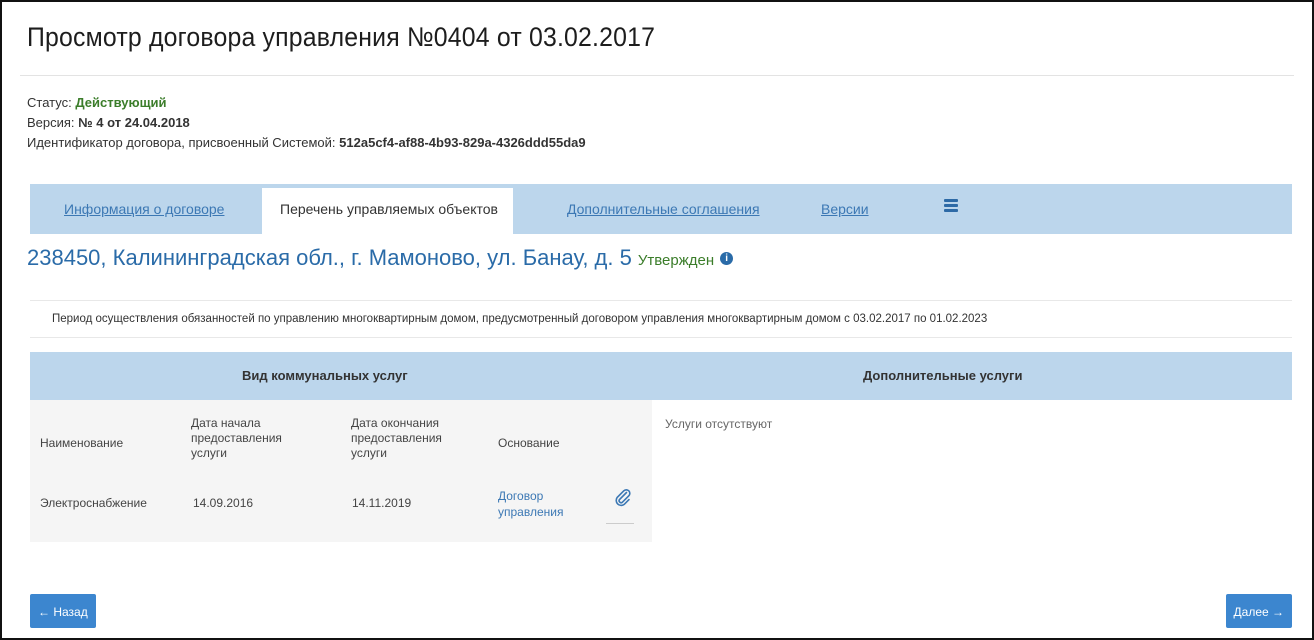  I want to click on basis-link-line2: управления, so click(530, 512).